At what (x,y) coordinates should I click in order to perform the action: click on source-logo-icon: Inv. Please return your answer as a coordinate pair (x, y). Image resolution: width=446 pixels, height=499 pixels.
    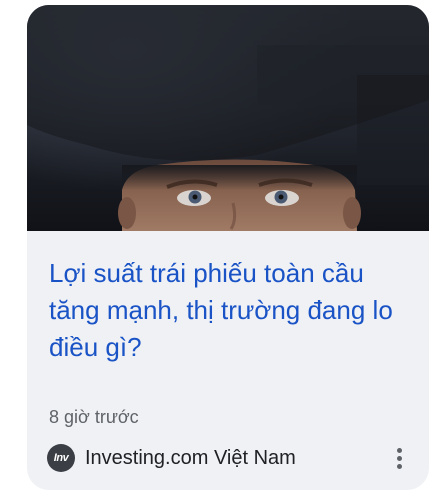
    Looking at the image, I should click on (61, 458).